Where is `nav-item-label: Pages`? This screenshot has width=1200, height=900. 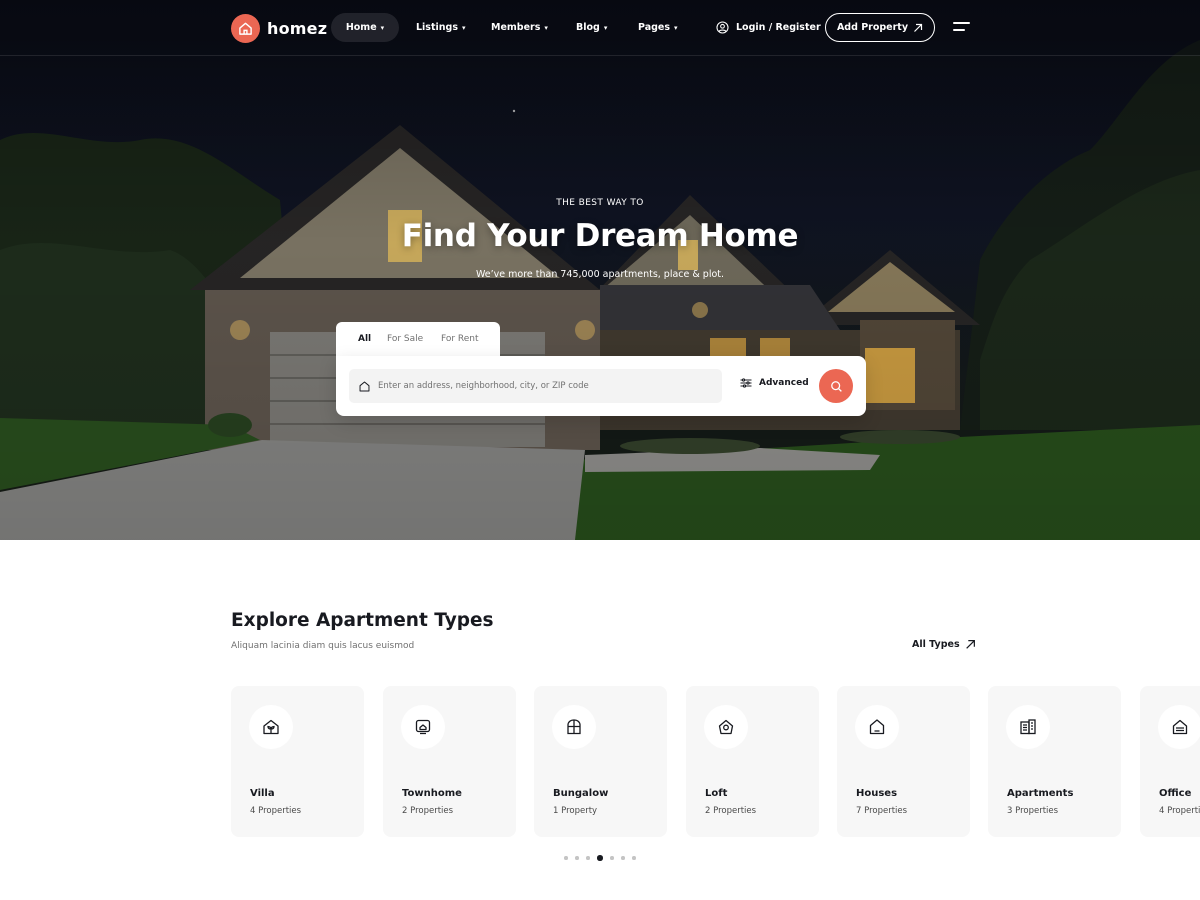 nav-item-label: Pages is located at coordinates (654, 27).